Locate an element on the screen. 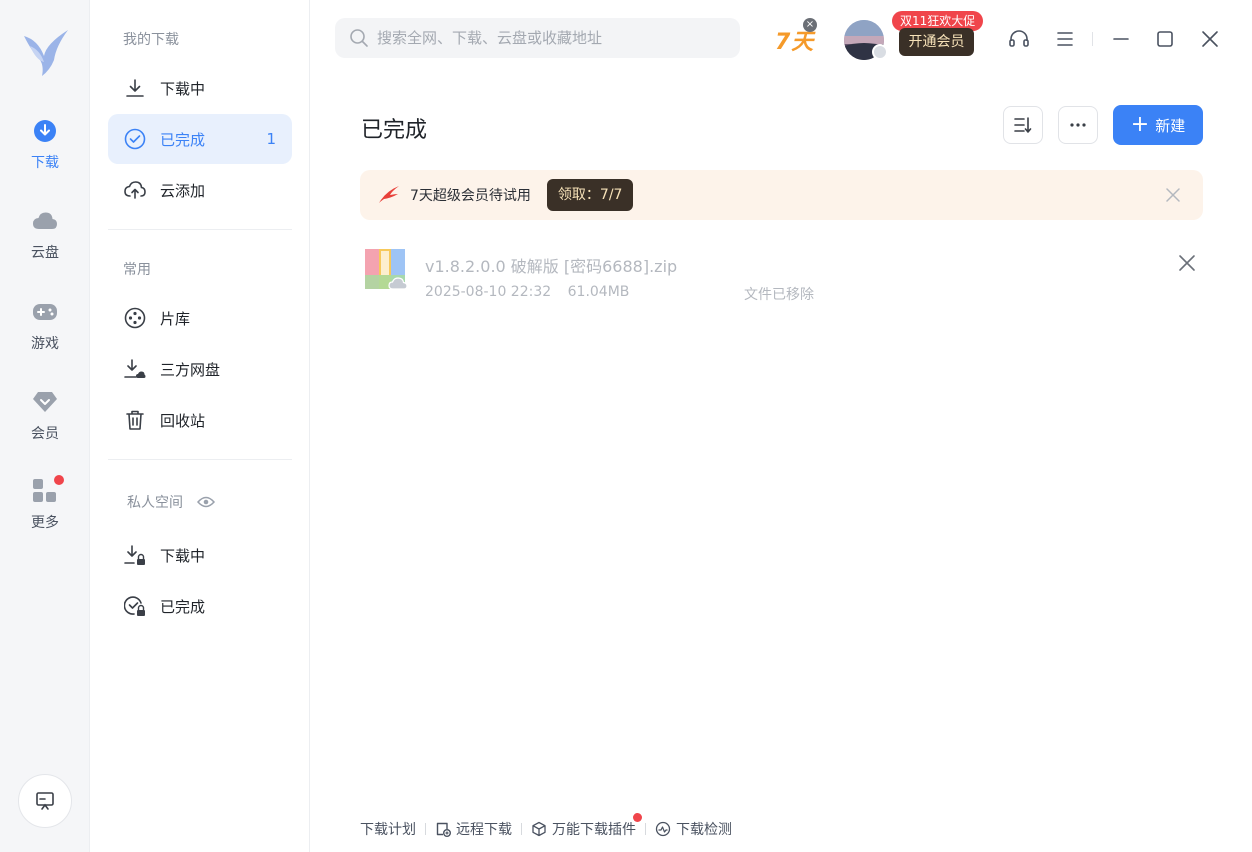 This screenshot has width=1252, height=852. close-icon: × is located at coordinates (810, 25).